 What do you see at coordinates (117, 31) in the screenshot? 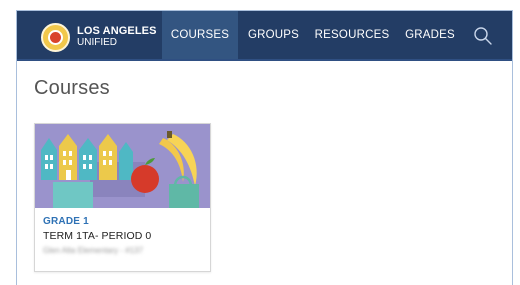
I see `logo-text-line1: LOS ANGELES` at bounding box center [117, 31].